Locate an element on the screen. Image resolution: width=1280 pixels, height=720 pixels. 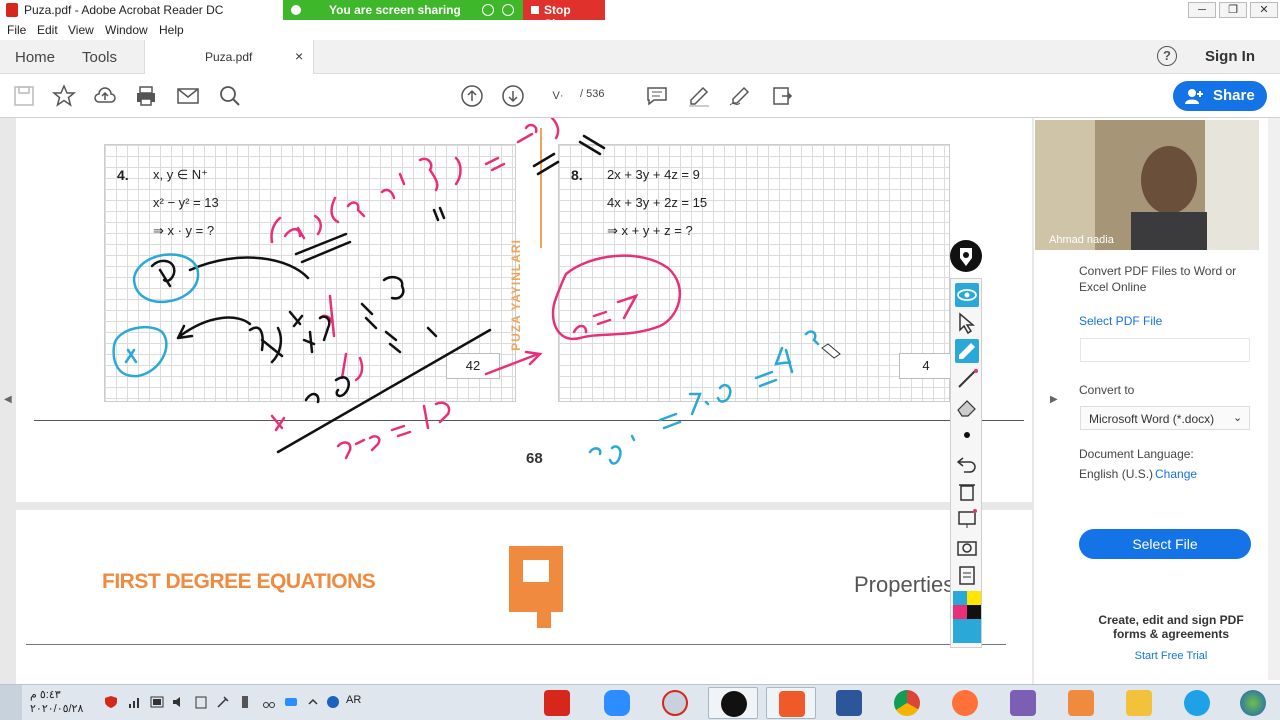
clipboard-tray-icon is located at coordinates (201, 702).